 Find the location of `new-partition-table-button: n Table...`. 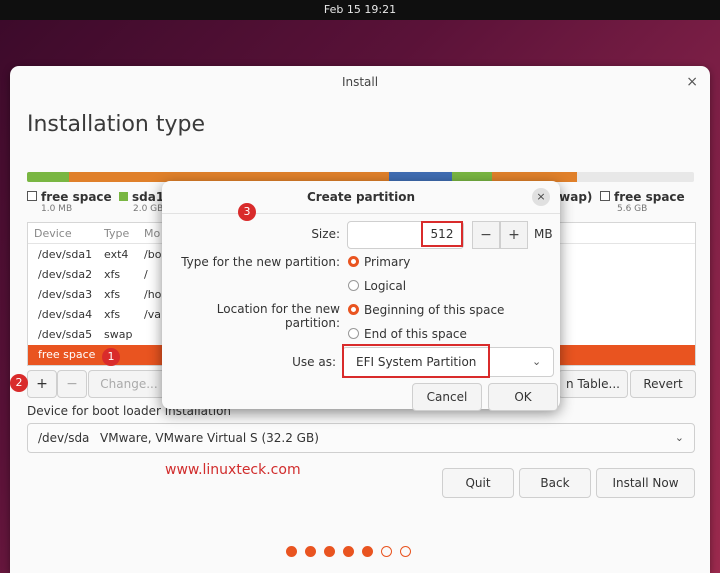

new-partition-table-button: n Table... is located at coordinates (593, 384).